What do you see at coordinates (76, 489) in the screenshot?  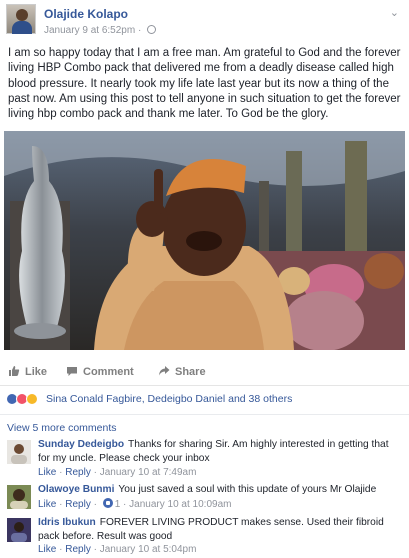 I see `commenter-name: Olawoye Bunmi` at bounding box center [76, 489].